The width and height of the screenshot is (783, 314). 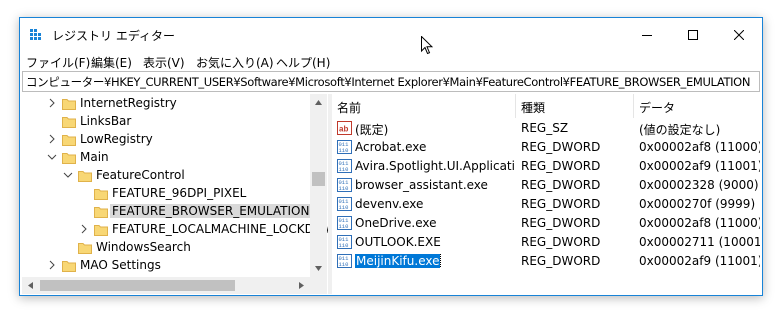 I want to click on close-button, so click(x=739, y=35).